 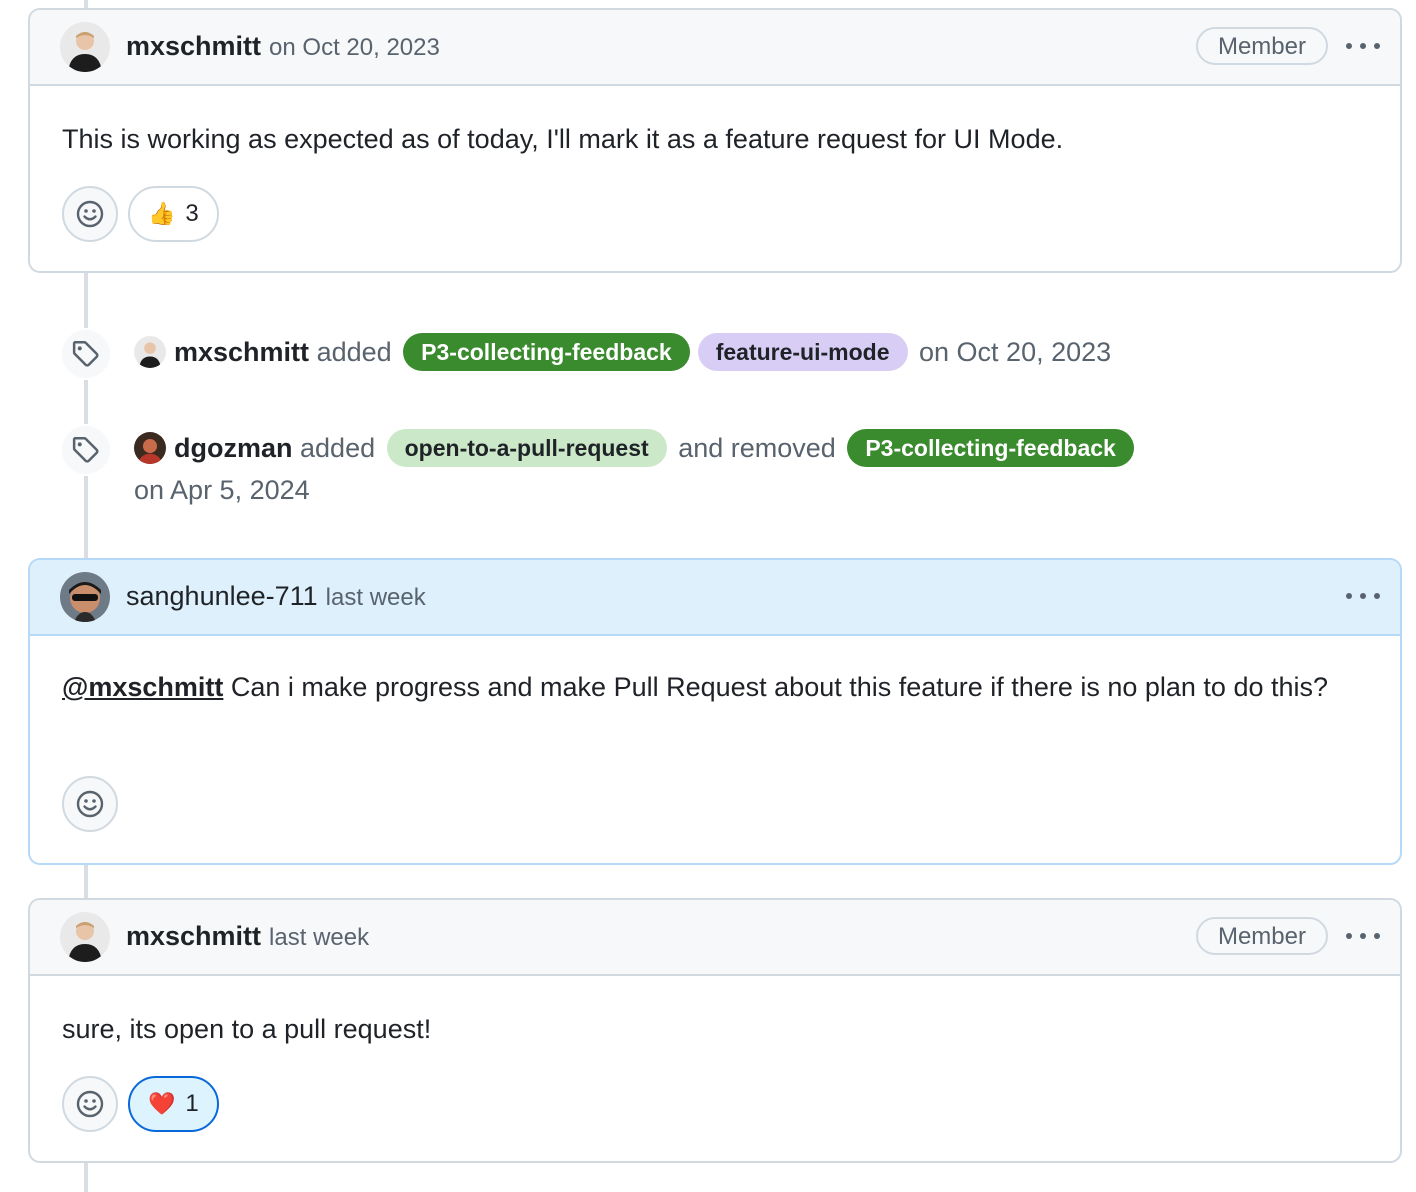 I want to click on reaction-thumbs-up: 👍 3, so click(x=173, y=214).